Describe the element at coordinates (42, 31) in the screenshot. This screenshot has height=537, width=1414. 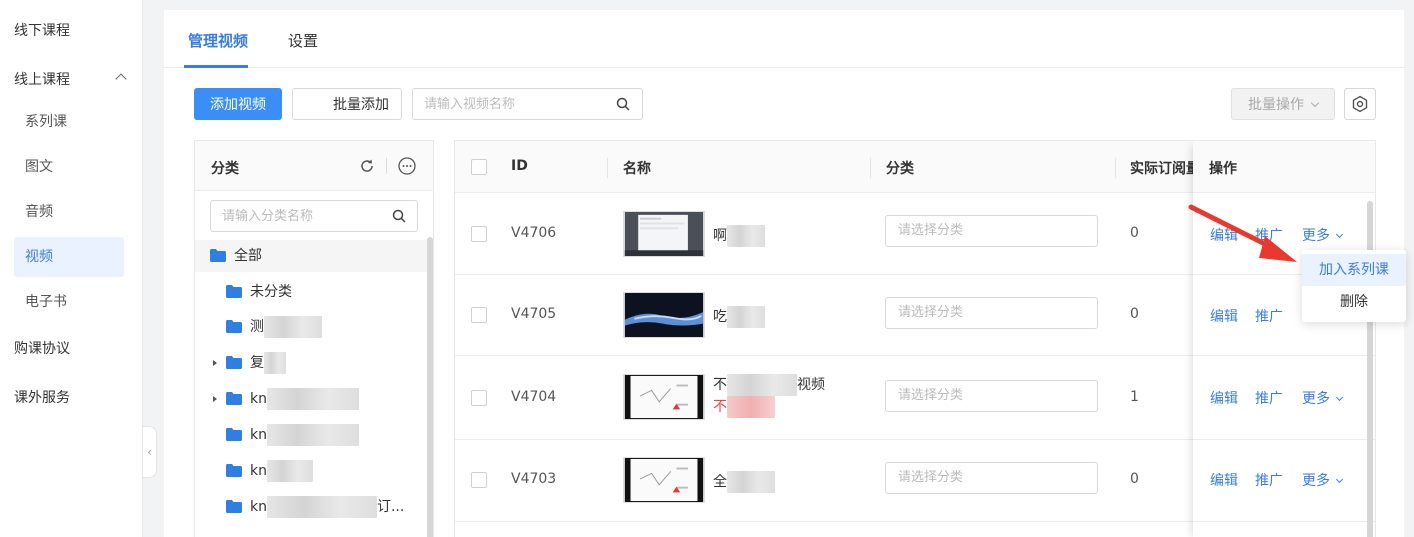
I see `sidebar-item-label: 线下课程` at that location.